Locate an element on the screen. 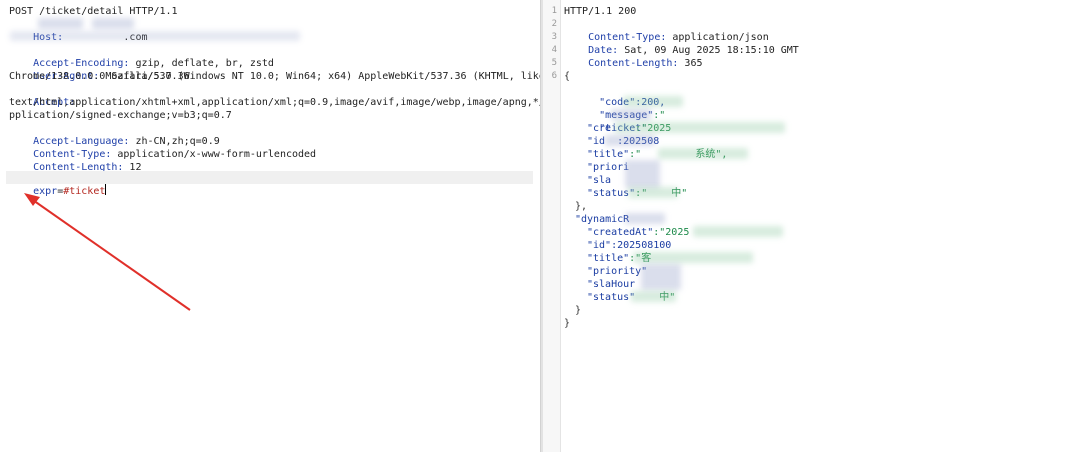 The height and width of the screenshot is (452, 1080). json-field: "priority" is located at coordinates (617, 271).